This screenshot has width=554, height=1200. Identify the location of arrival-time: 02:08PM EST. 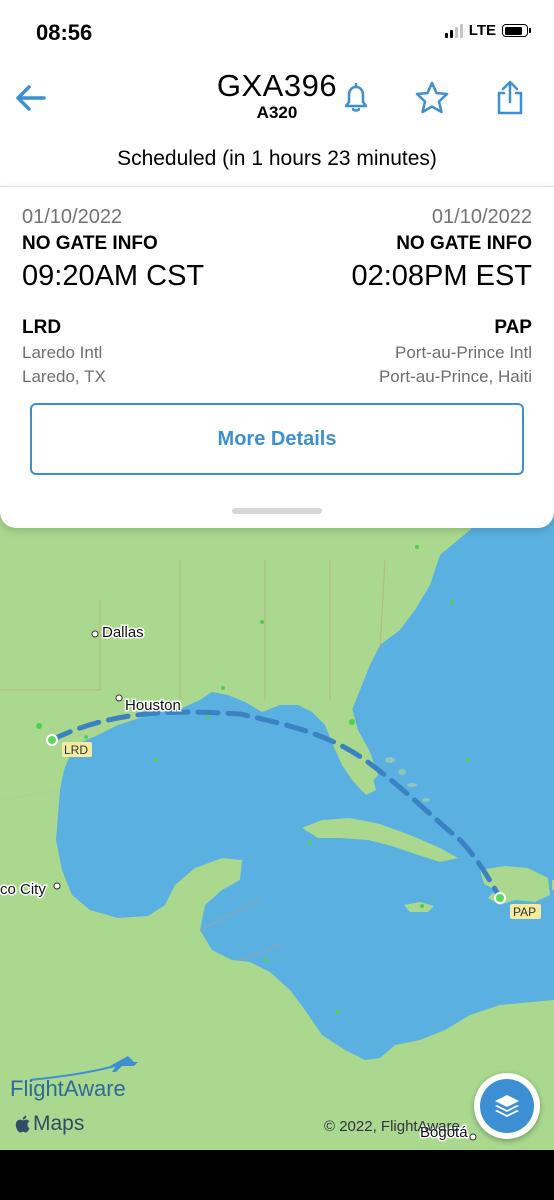
(441, 276).